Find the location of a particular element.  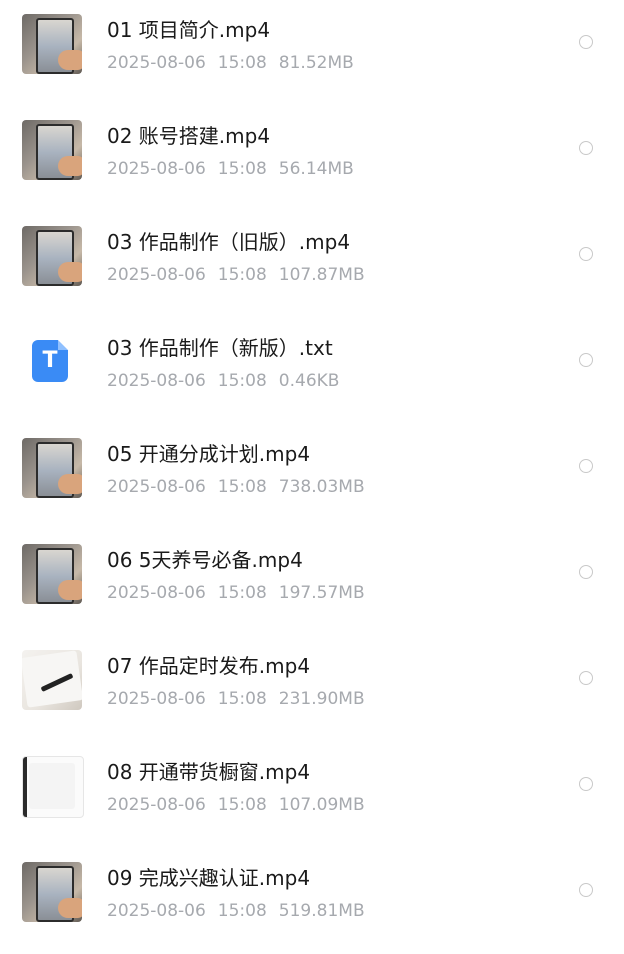

file-row: T 03 作品制作（新版）.txt 2025-08-06 15:08 0.46KB is located at coordinates (312, 371).